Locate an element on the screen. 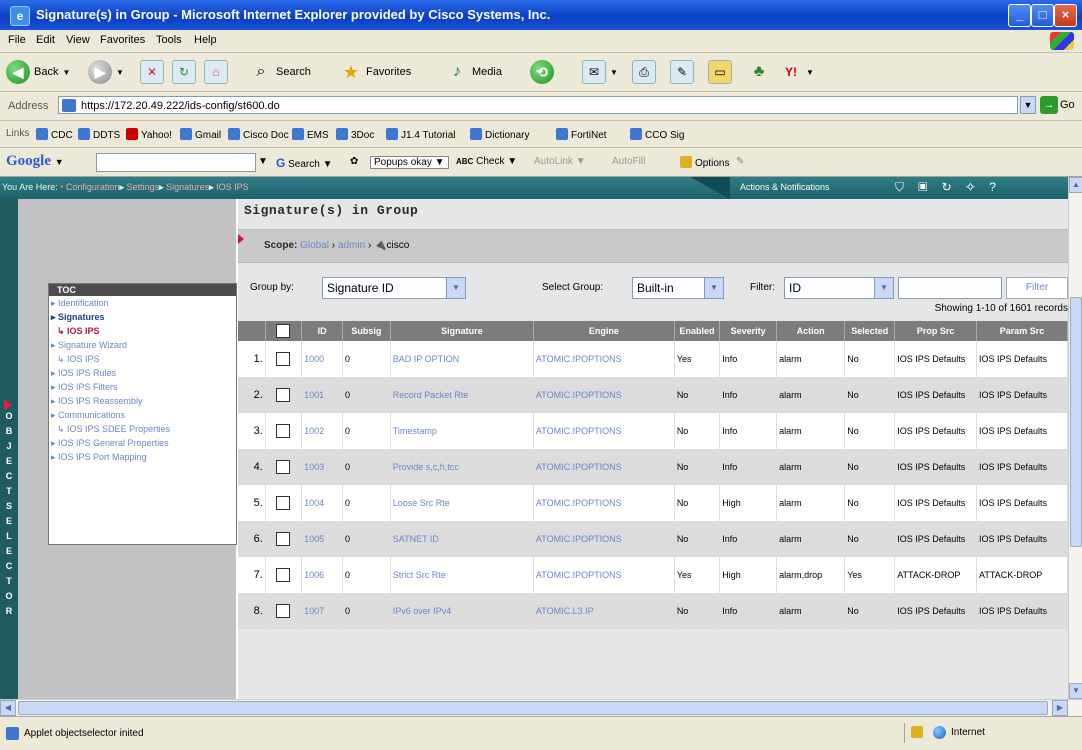 This screenshot has width=1082, height=750. select-group-select: Built-in ▼ is located at coordinates (678, 288).